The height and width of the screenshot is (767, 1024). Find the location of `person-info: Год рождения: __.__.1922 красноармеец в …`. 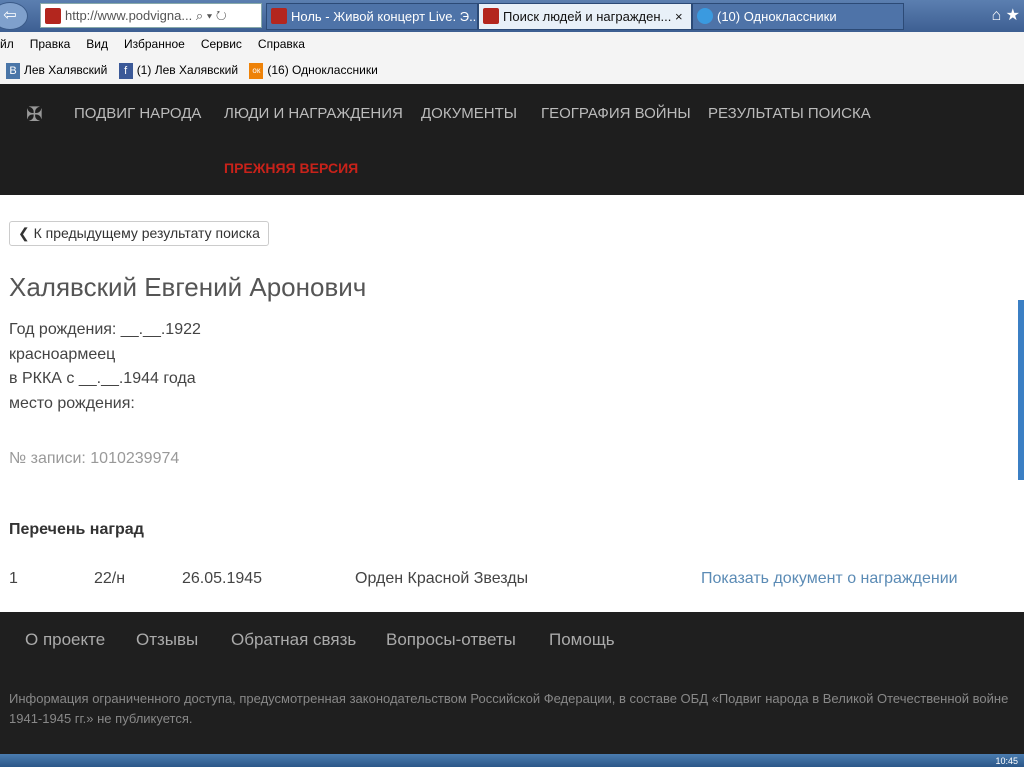

person-info: Год рождения: __.__.1922 красноармеец в … is located at coordinates (105, 367).